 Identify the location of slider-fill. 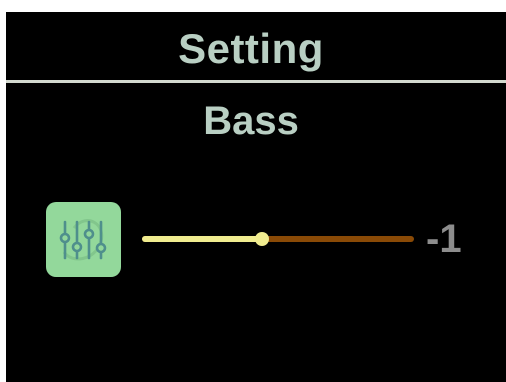
(202, 239).